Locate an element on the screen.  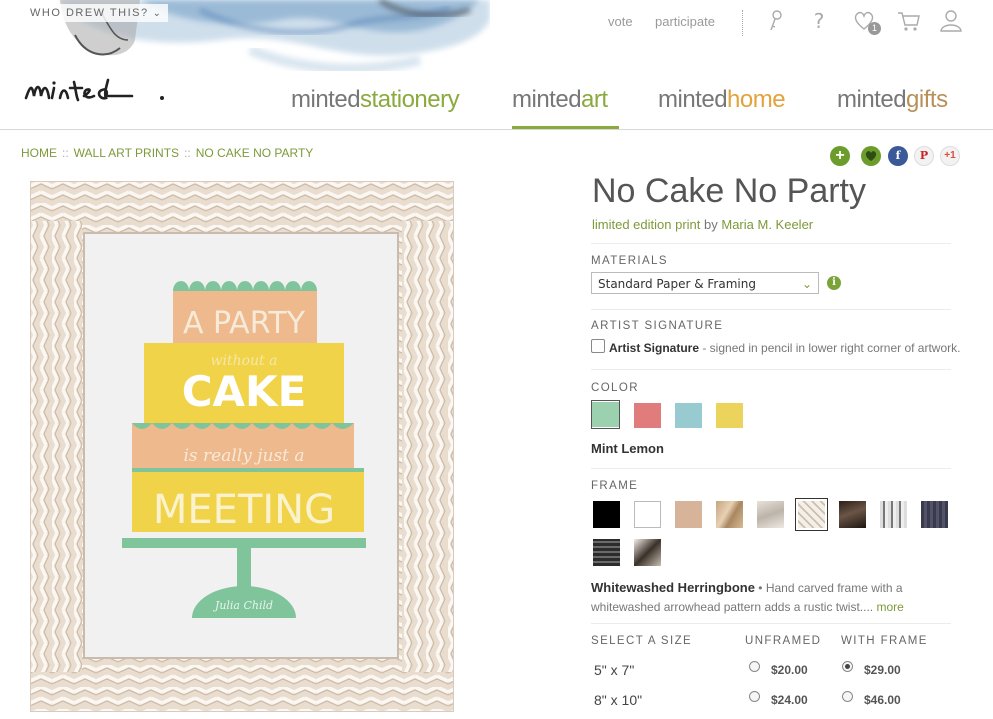
frame-swatch-distressed-white is located at coordinates (893, 514).